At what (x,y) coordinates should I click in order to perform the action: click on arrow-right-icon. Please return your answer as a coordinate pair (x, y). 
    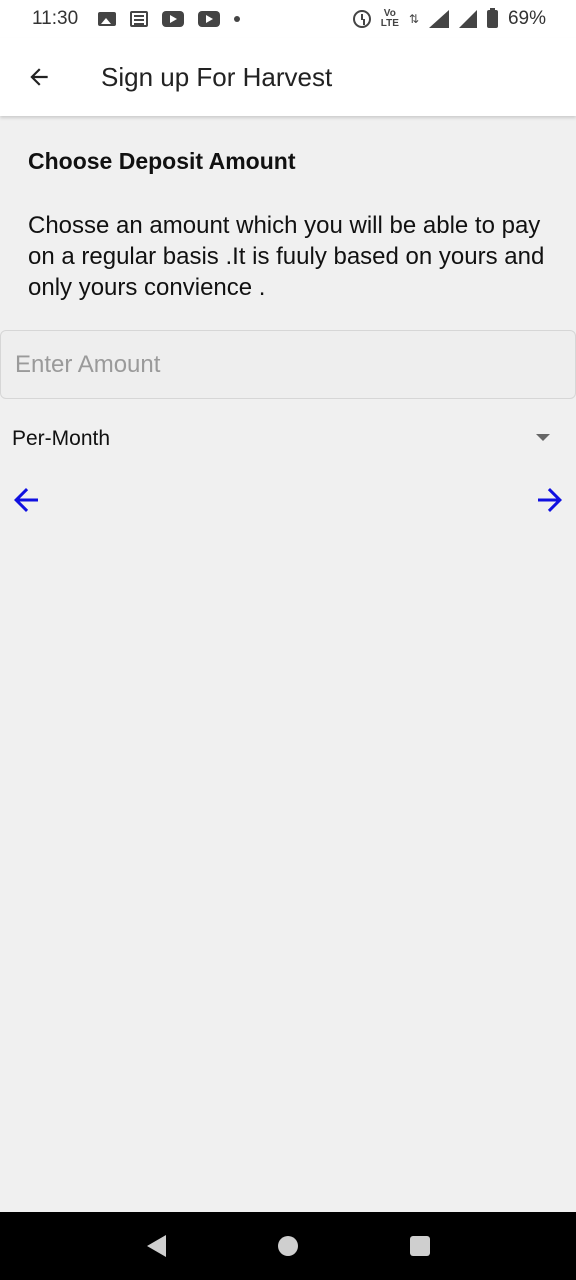
    Looking at the image, I should click on (550, 500).